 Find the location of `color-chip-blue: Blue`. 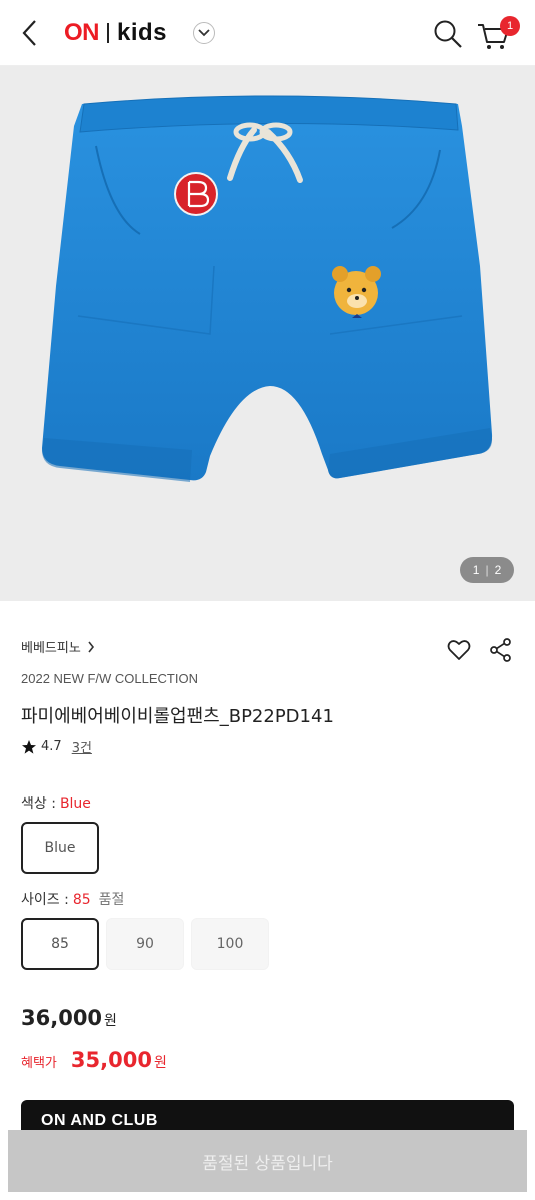

color-chip-blue: Blue is located at coordinates (60, 848).